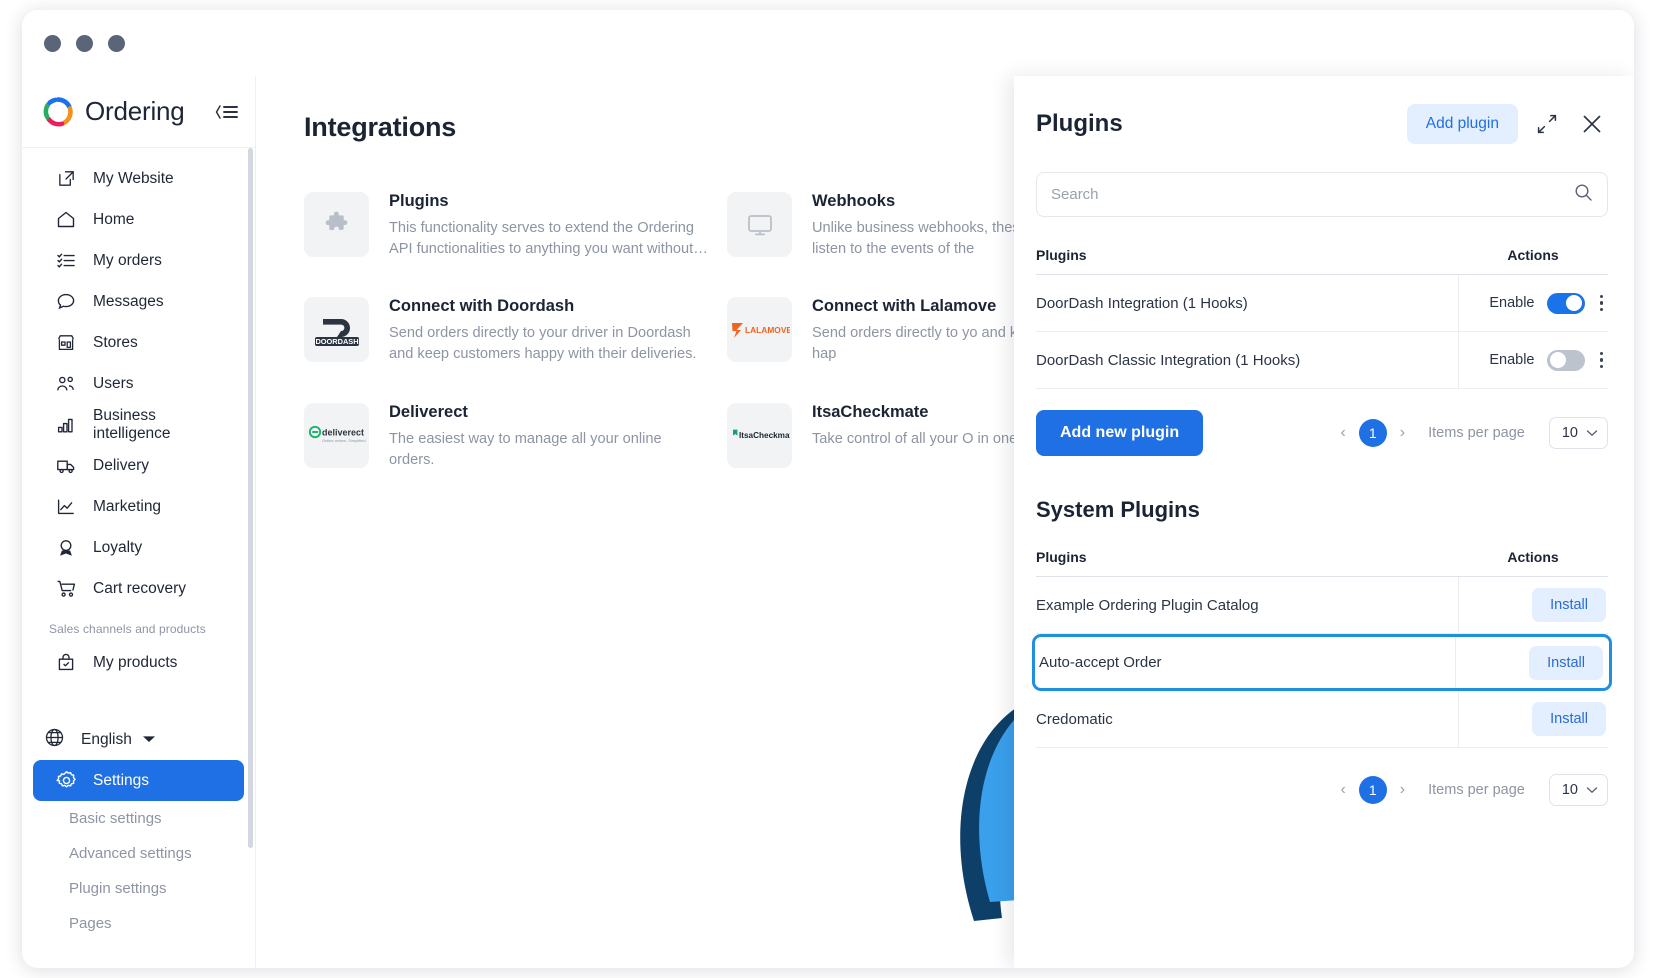 This screenshot has width=1656, height=978. What do you see at coordinates (133, 178) in the screenshot?
I see `sidebar-item-label: My Website` at bounding box center [133, 178].